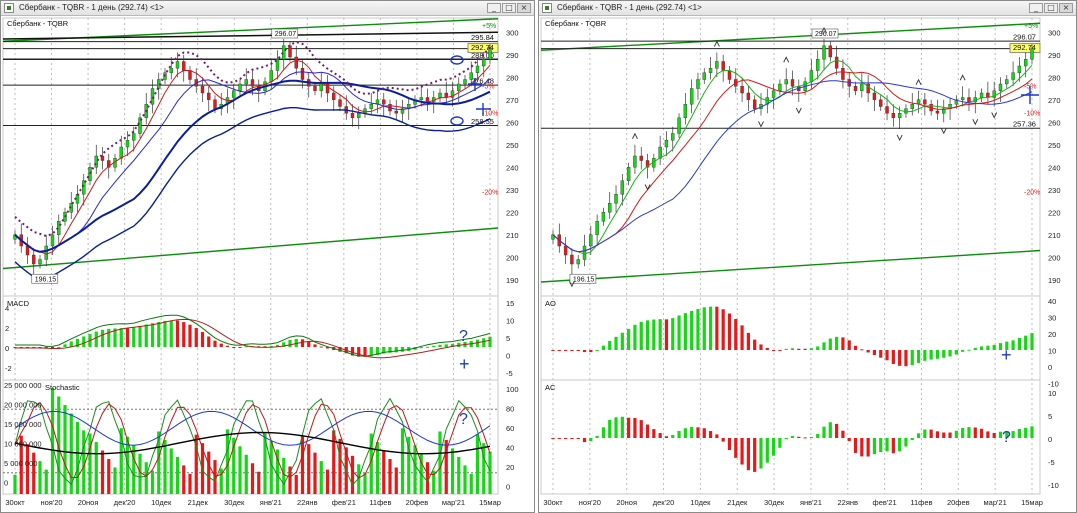 Image resolution: width=1077 pixels, height=513 pixels. I want to click on left-tick-label: 0, so click(6, 483).